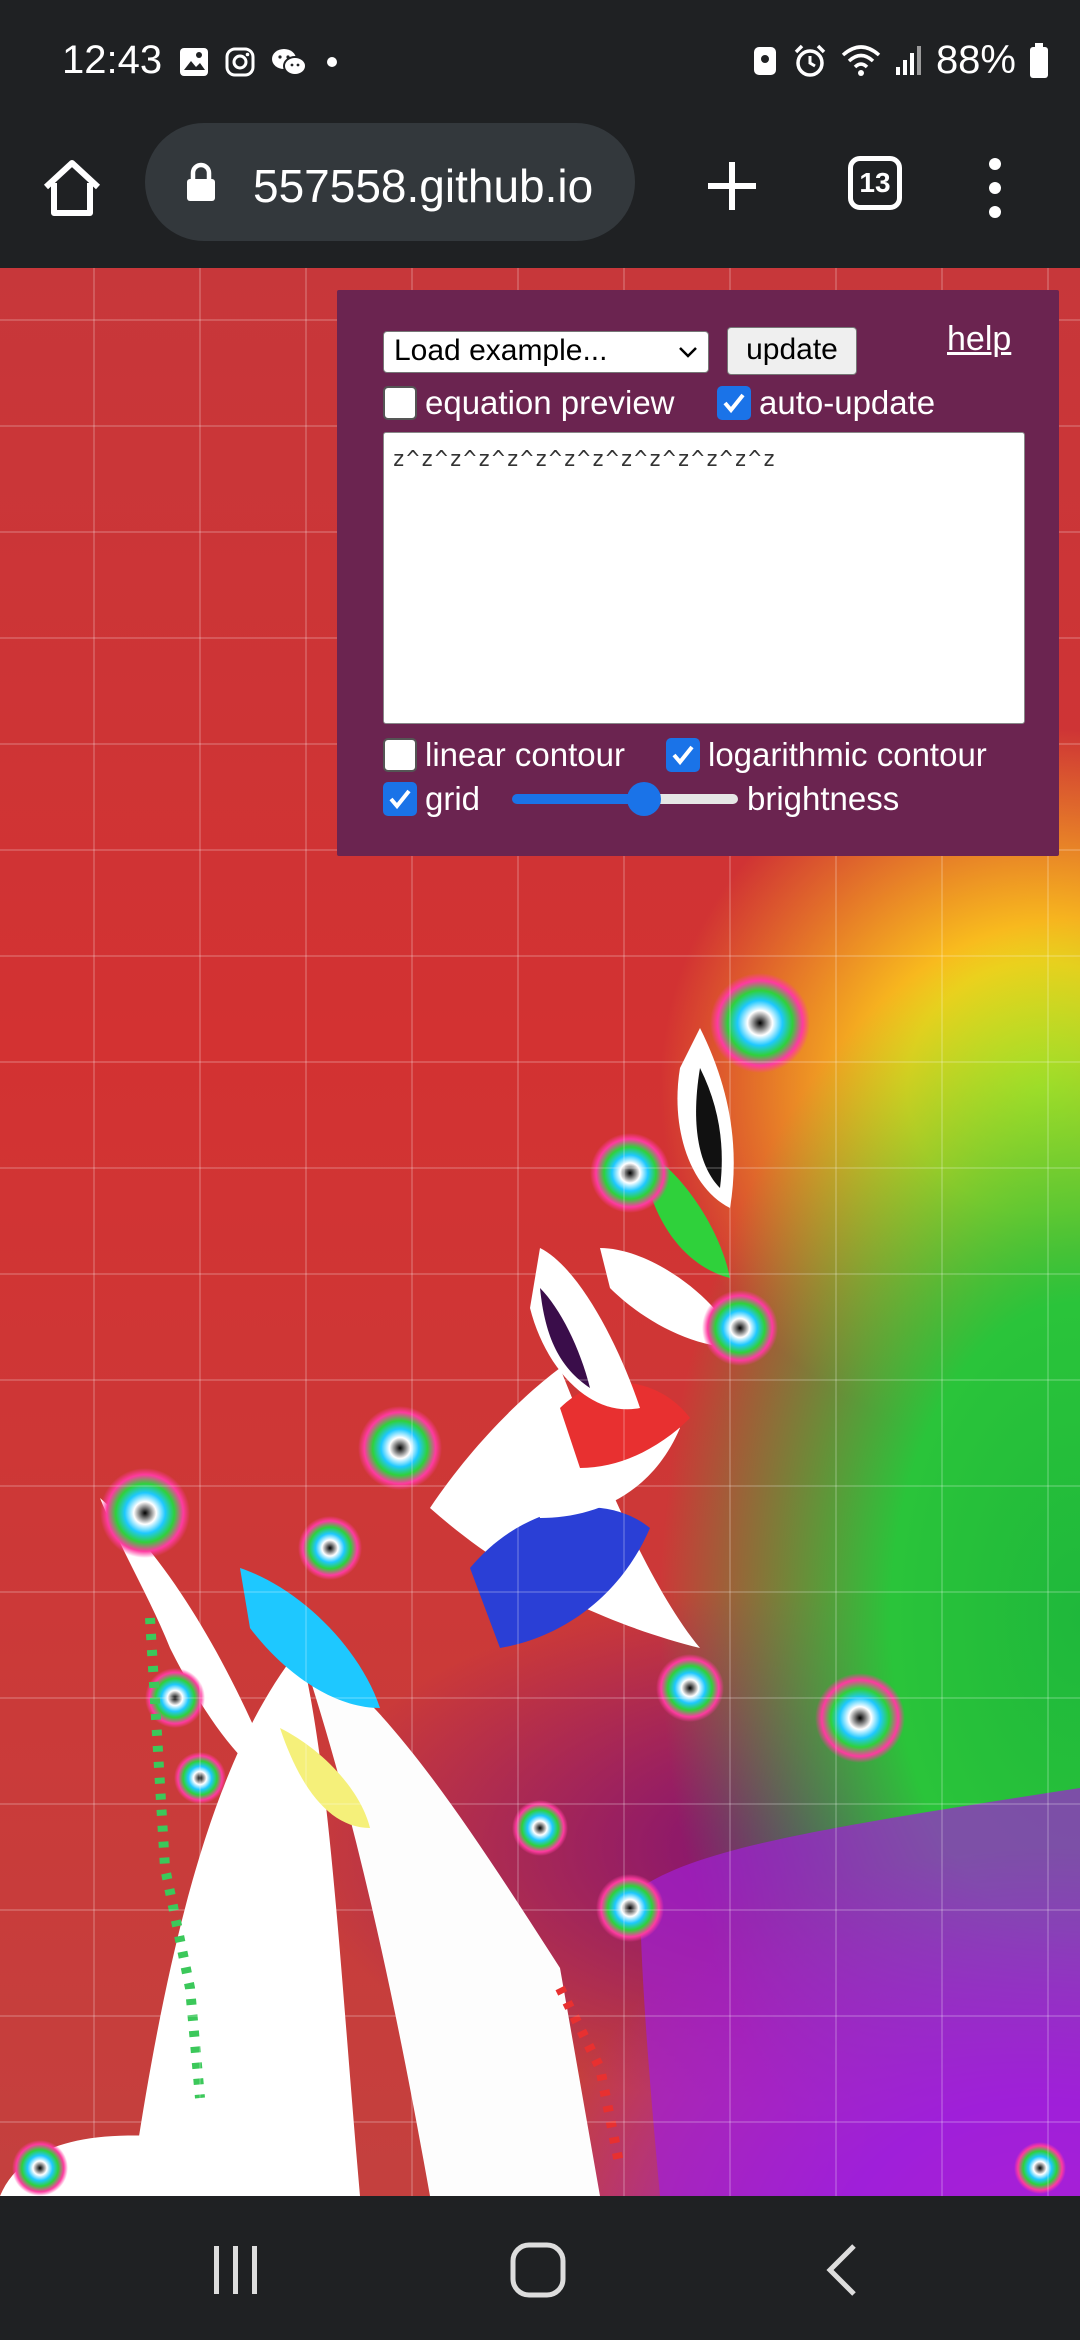 Image resolution: width=1080 pixels, height=2340 pixels. What do you see at coordinates (112, 60) in the screenshot?
I see `status-time: 12:43` at bounding box center [112, 60].